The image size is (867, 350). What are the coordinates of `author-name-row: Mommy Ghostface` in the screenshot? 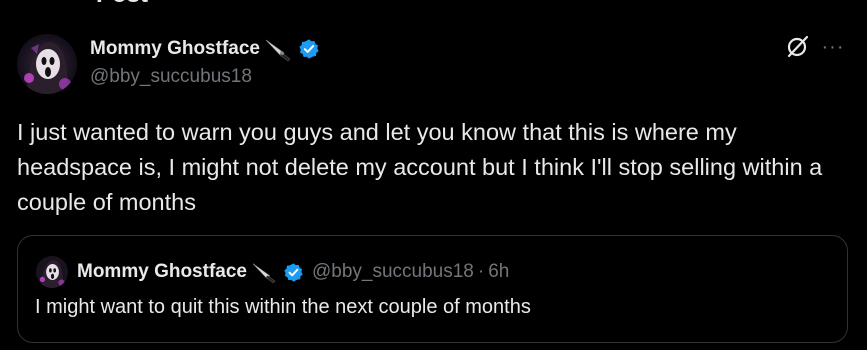 It's located at (205, 49).